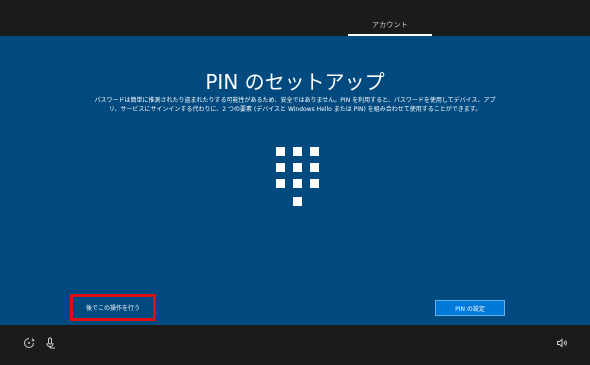 The image size is (590, 365). I want to click on bottom-bar, so click(295, 345).